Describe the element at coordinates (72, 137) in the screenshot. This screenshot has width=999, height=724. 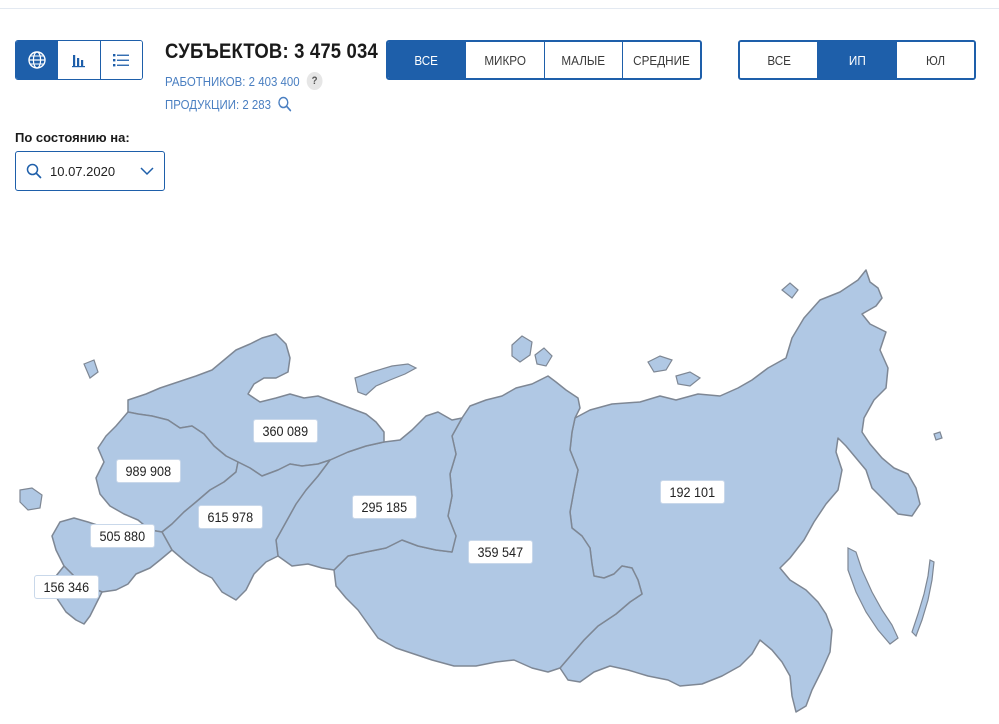
I see `date-label: По состоянию на:` at that location.